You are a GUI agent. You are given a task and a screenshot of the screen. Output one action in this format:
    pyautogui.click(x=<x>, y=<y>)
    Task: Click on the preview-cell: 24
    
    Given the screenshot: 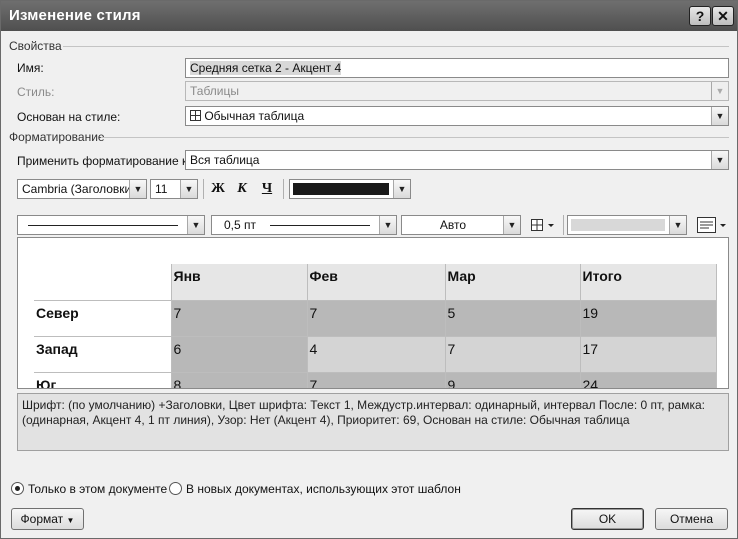 What is the action you would take?
    pyautogui.click(x=648, y=379)
    